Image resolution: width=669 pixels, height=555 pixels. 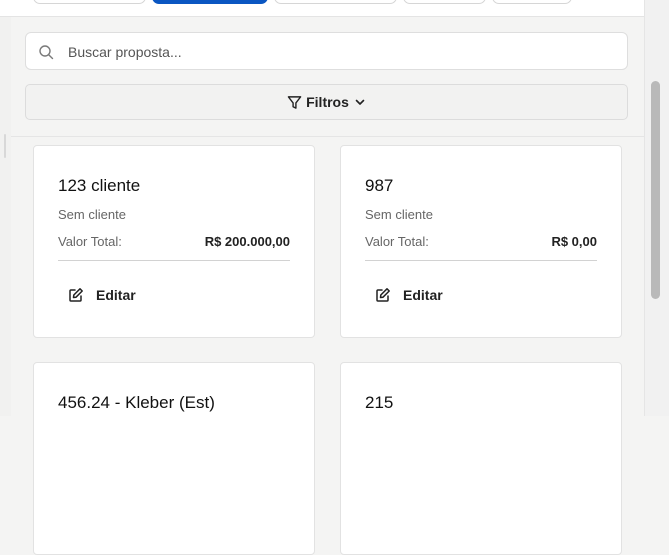 What do you see at coordinates (481, 458) in the screenshot?
I see `proposal-card: 215` at bounding box center [481, 458].